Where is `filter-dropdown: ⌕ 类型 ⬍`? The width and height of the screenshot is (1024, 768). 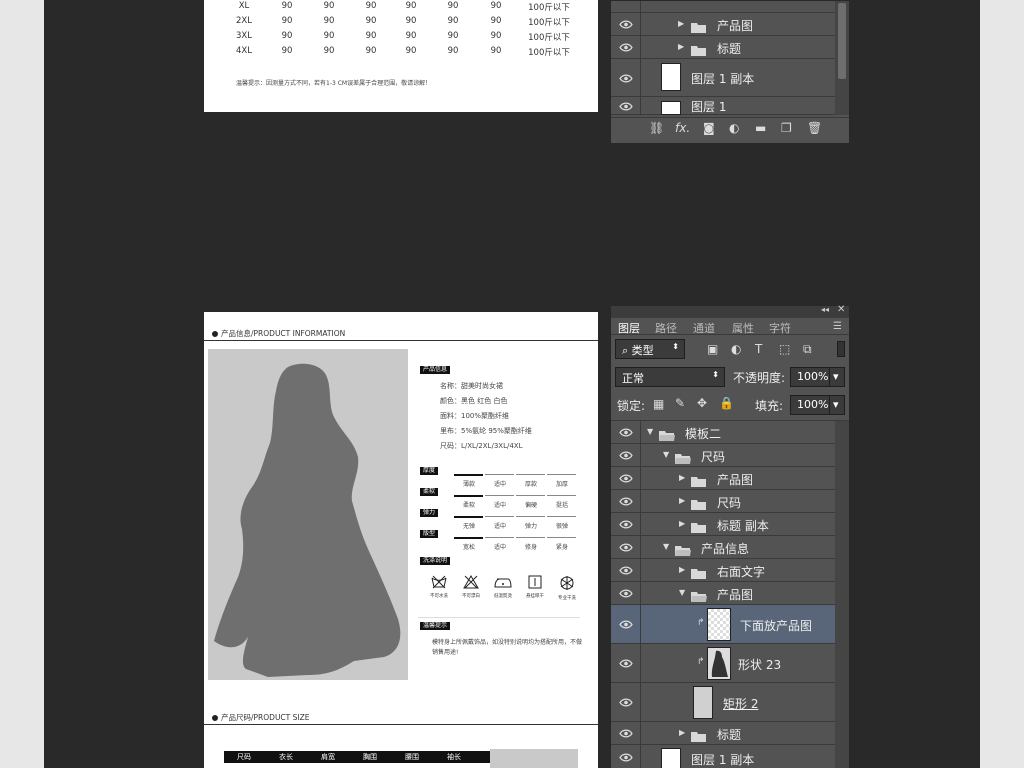
filter-dropdown: ⌕ 类型 ⬍ is located at coordinates (650, 349).